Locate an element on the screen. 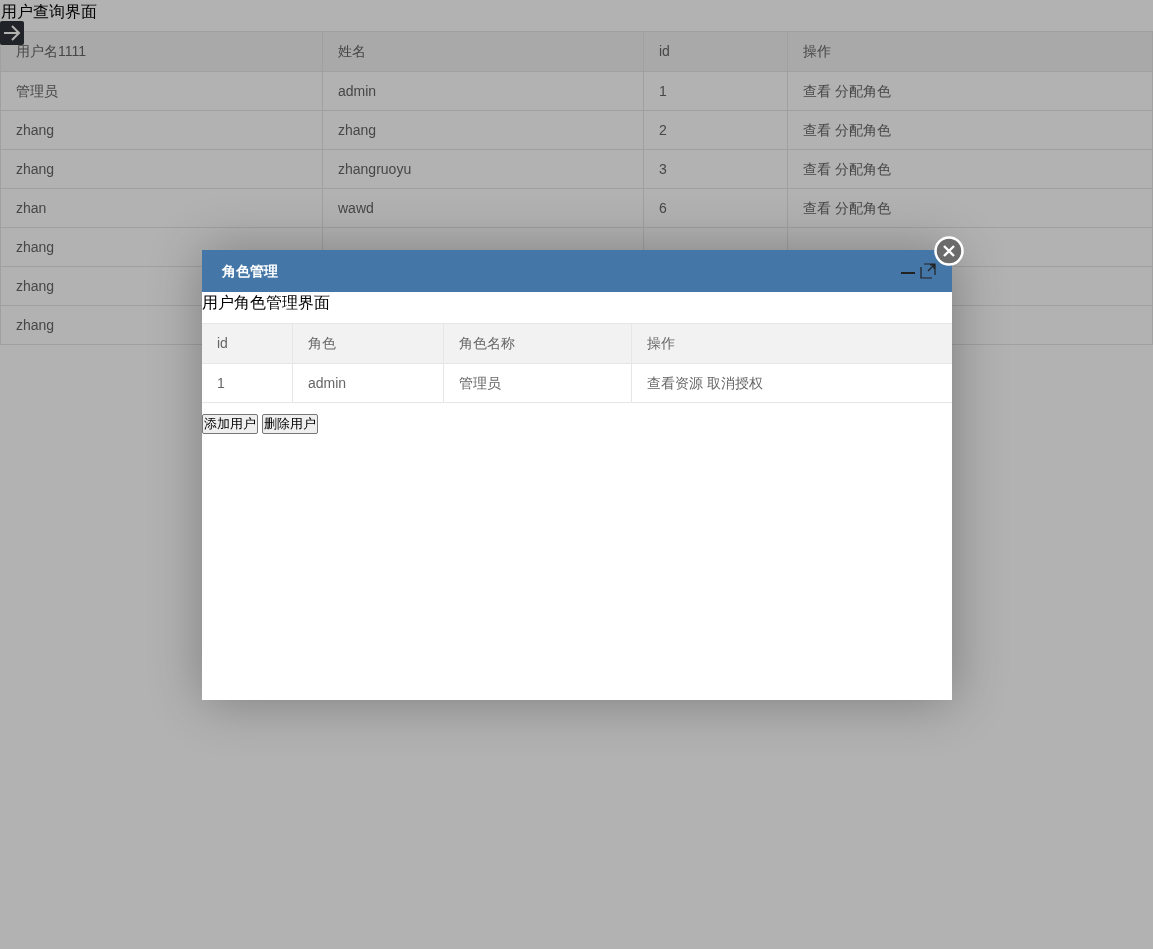 The width and height of the screenshot is (1153, 949). table-cell-text: zhangruoyu is located at coordinates (375, 169).